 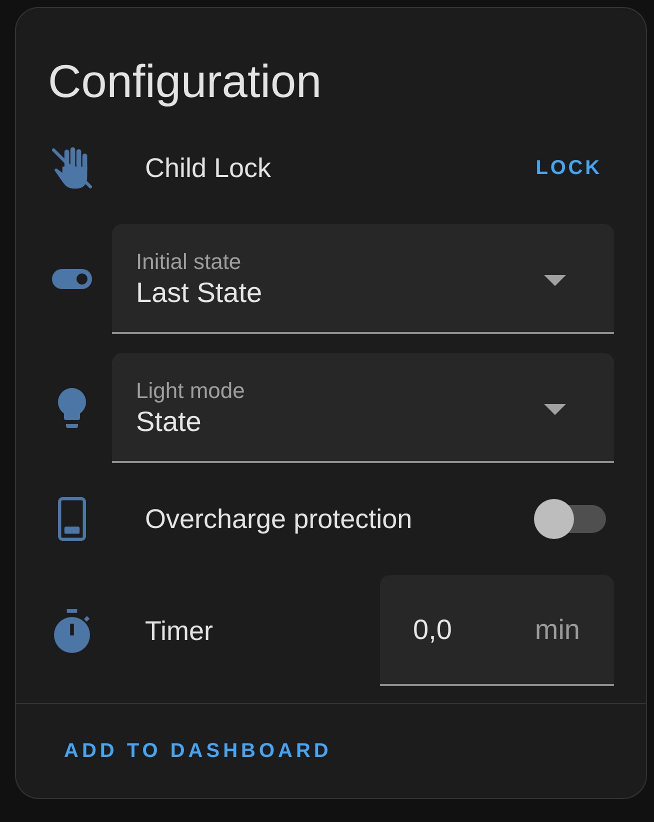 I want to click on dropdown-field: Light mode State, so click(x=363, y=408).